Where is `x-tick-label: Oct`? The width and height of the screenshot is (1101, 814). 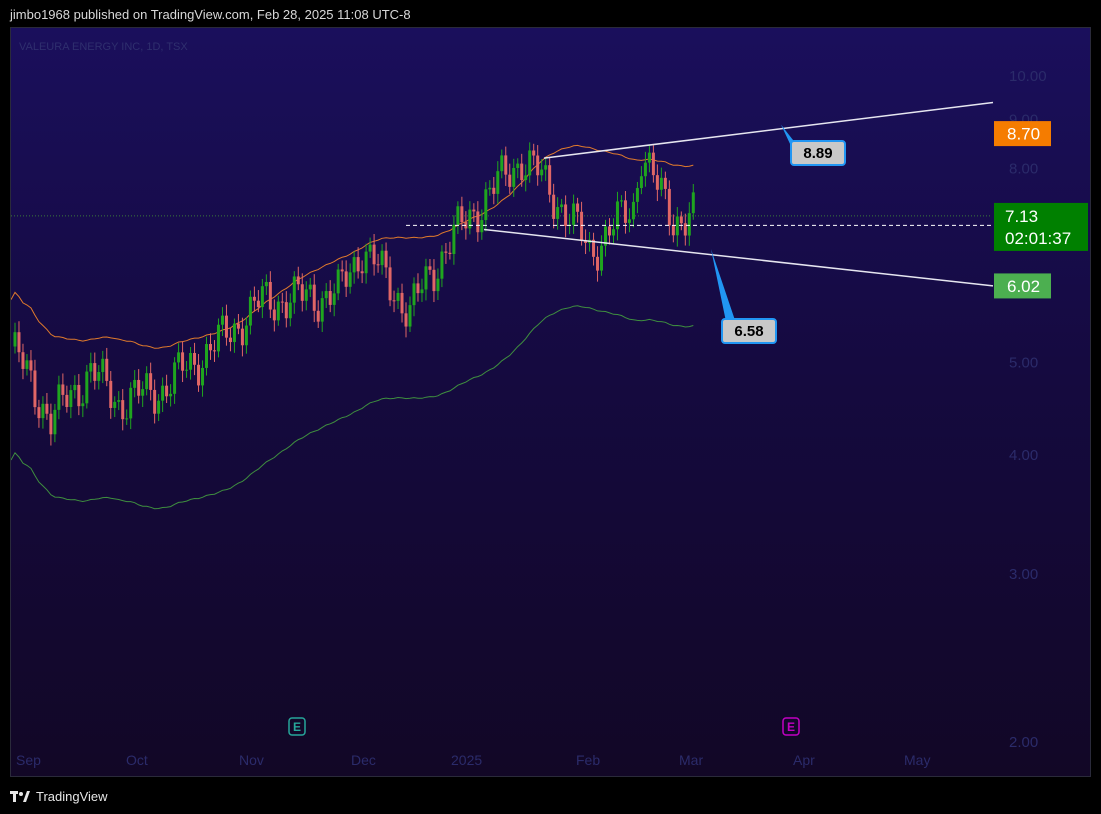 x-tick-label: Oct is located at coordinates (137, 760).